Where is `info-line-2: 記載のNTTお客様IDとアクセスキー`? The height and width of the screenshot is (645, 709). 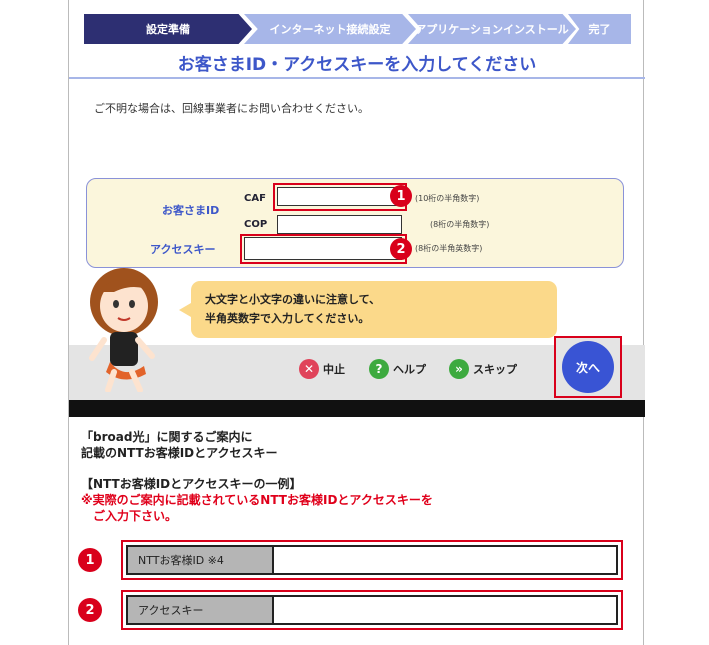
info-line-2: 記載のNTTお客様IDとアクセスキー is located at coordinates (179, 453).